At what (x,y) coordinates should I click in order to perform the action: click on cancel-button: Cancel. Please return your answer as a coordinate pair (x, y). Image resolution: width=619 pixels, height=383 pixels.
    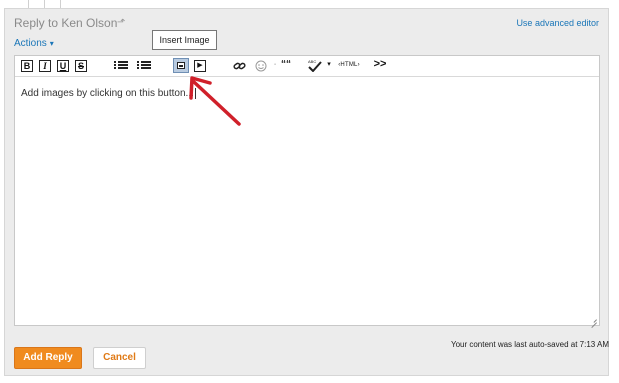
    Looking at the image, I should click on (119, 358).